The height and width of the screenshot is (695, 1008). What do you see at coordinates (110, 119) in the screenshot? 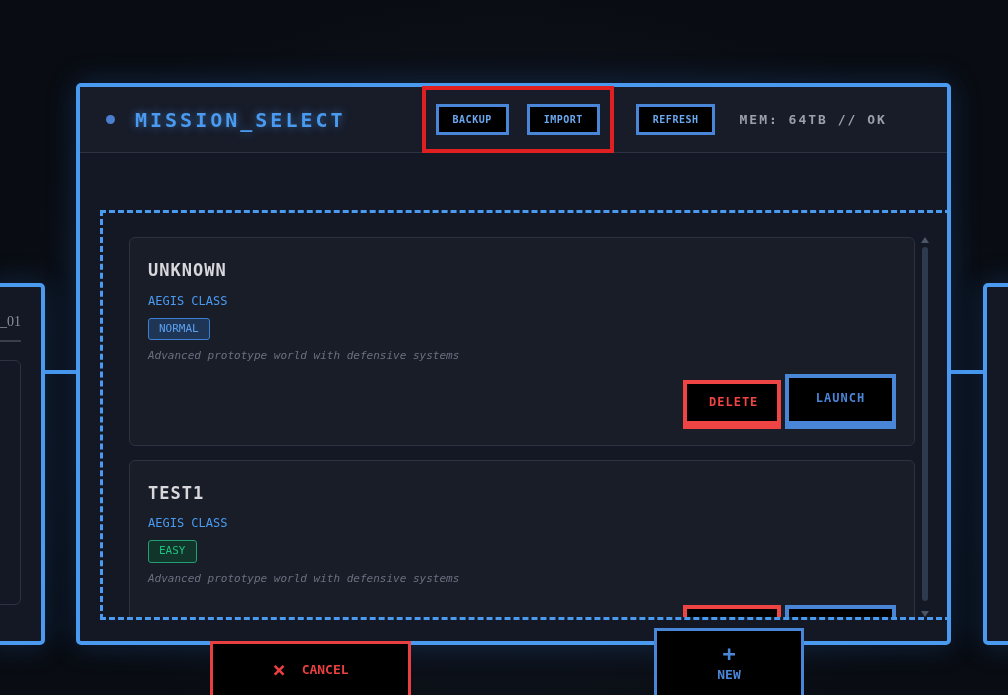
I see `status-dot` at bounding box center [110, 119].